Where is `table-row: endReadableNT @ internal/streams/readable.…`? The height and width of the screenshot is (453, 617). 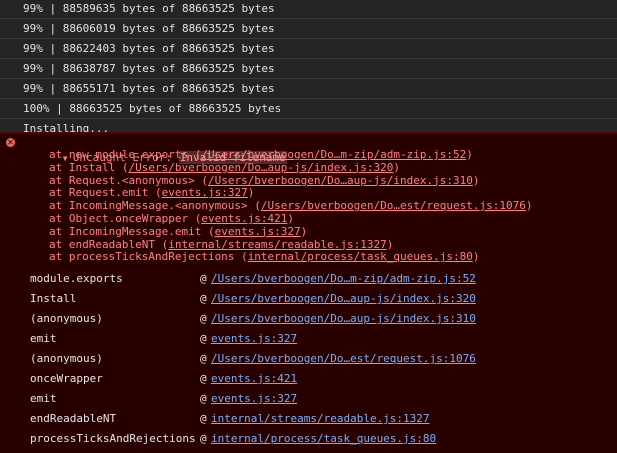 table-row: endReadableNT @ internal/streams/readable.… is located at coordinates (253, 419).